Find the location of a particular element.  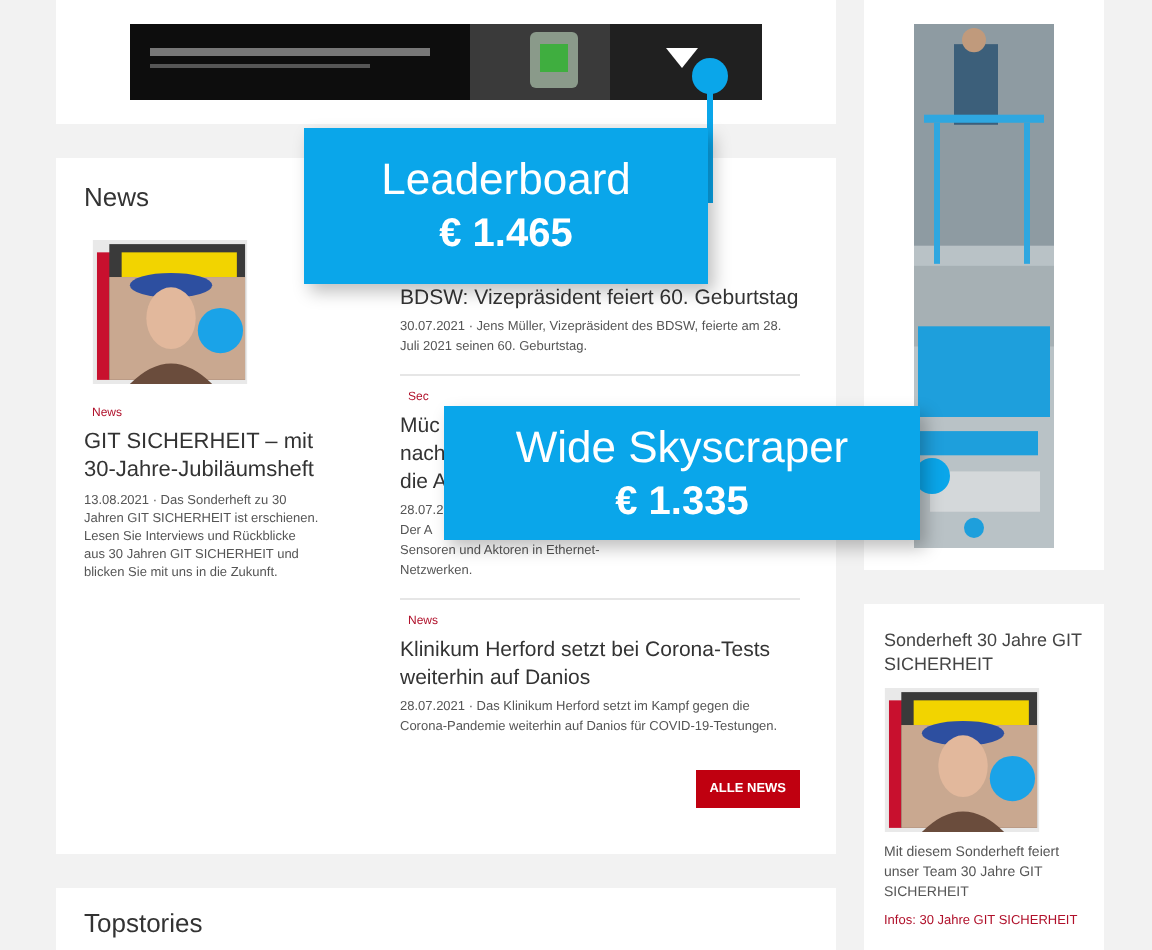

news-title: GIT SICHERHEIT – mit 30-Jahre-Jubiläumsheft is located at coordinates (202, 456).